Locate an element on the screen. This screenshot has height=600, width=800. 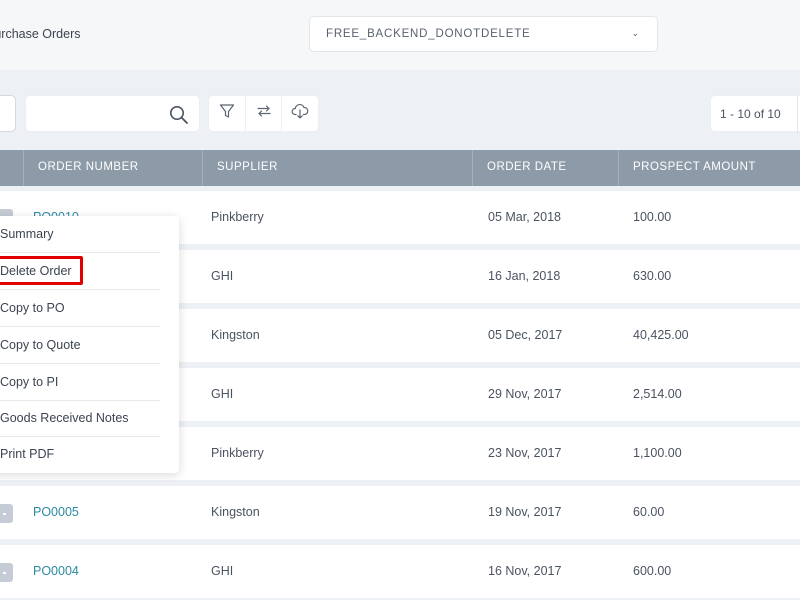
cloud-download-icon is located at coordinates (300, 113).